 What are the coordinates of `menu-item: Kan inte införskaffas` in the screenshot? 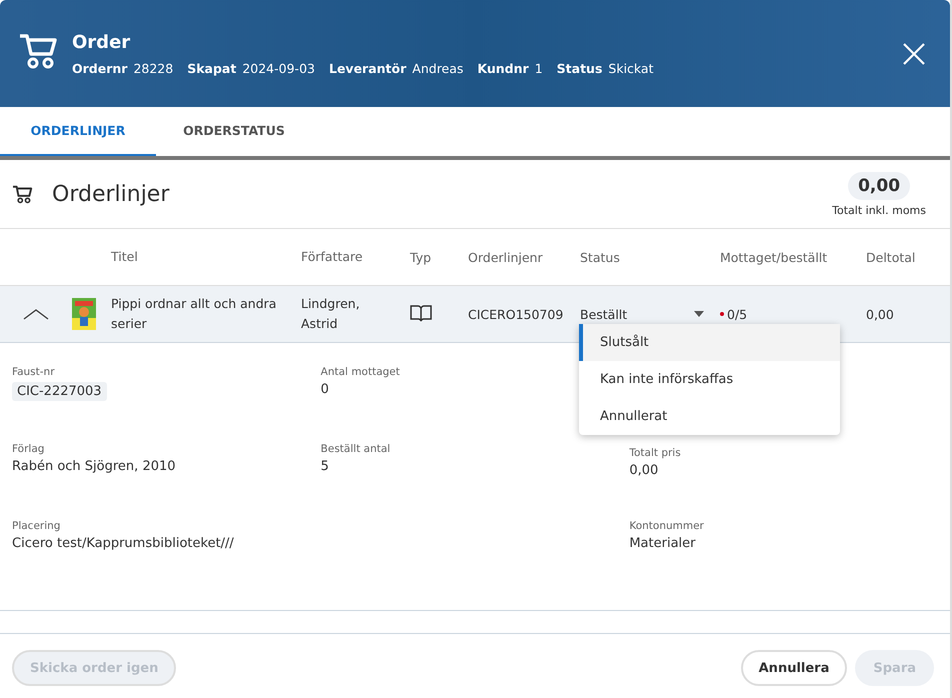 It's located at (709, 379).